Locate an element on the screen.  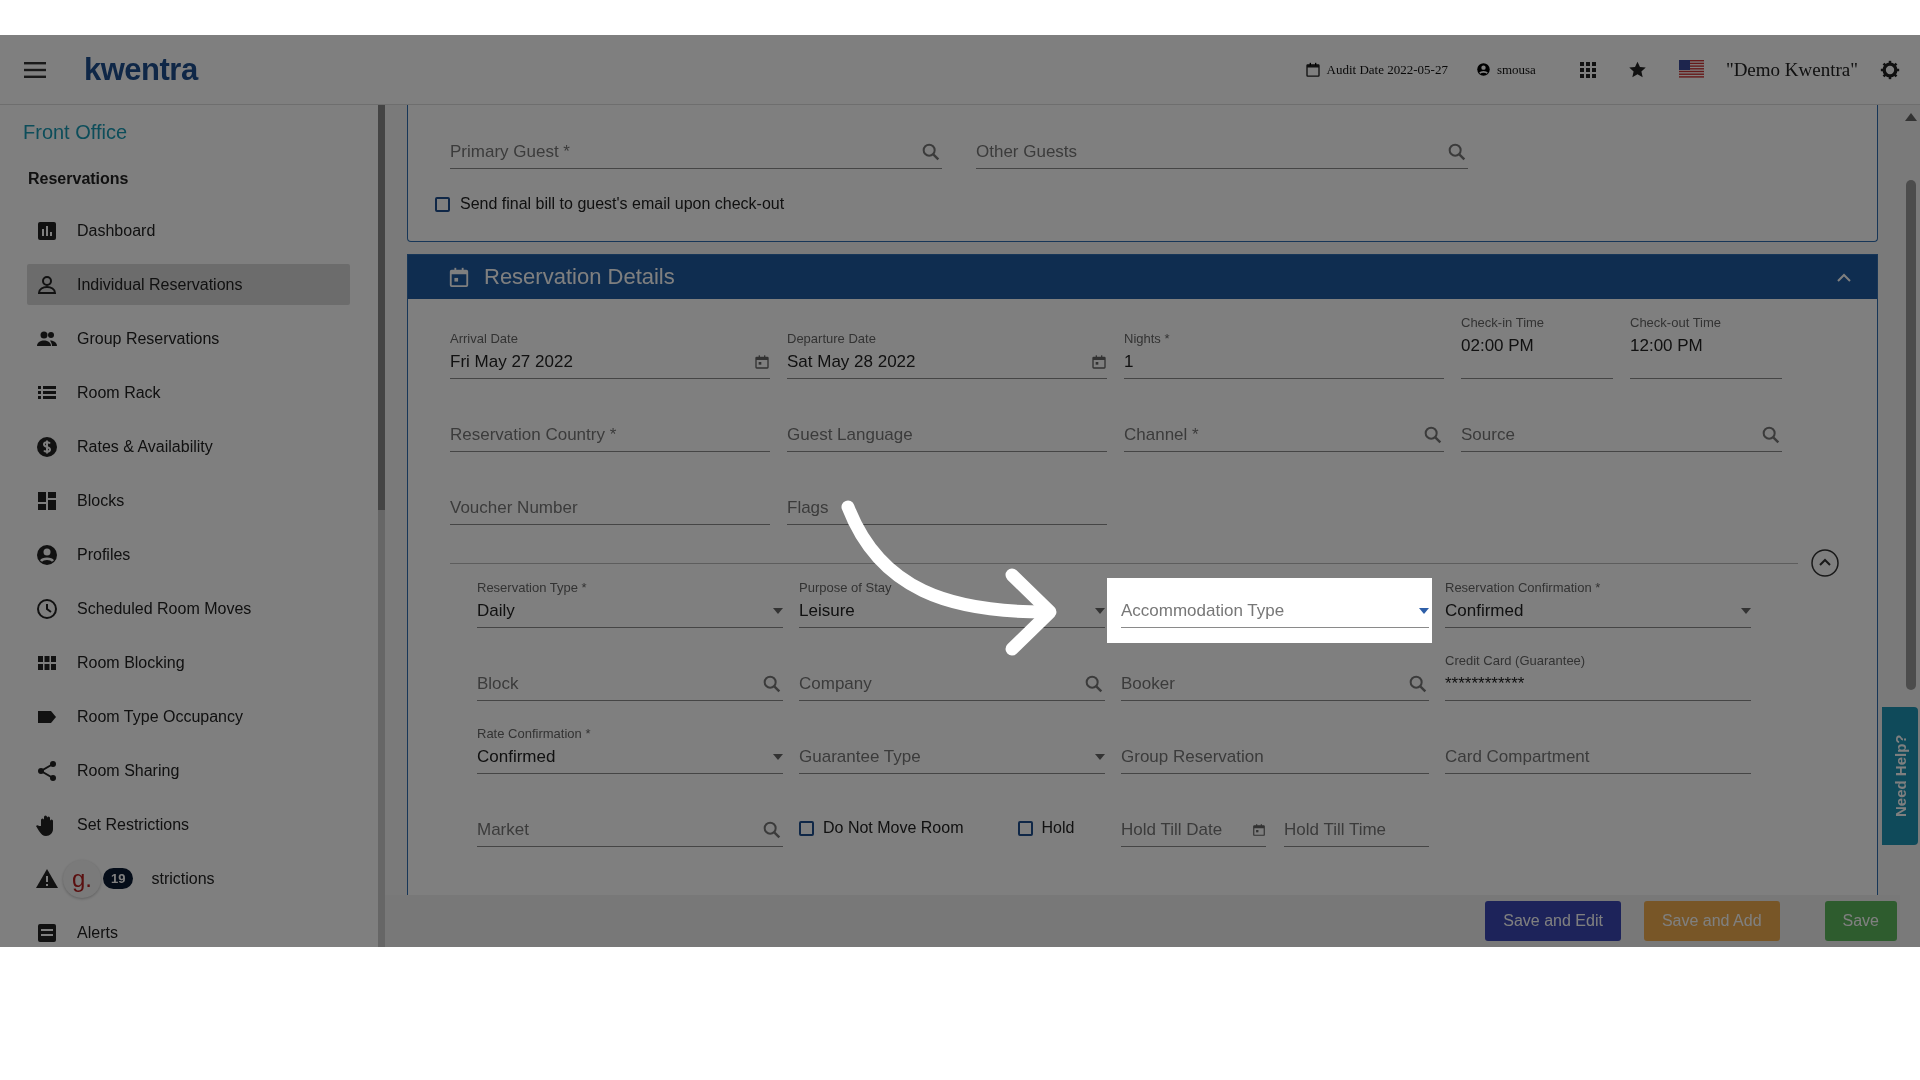
item-label: Blocks is located at coordinates (101, 500).